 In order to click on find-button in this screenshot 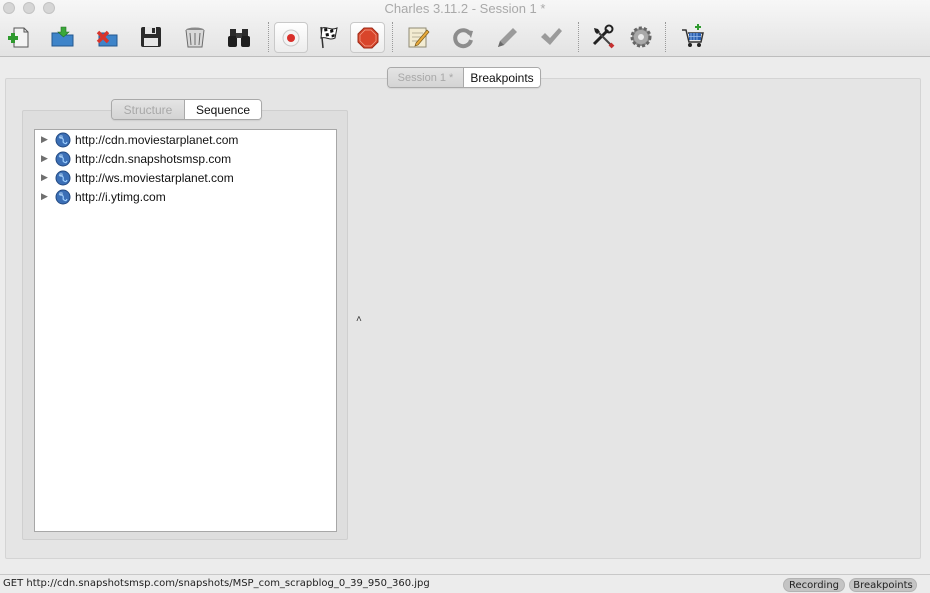, I will do `click(239, 37)`.